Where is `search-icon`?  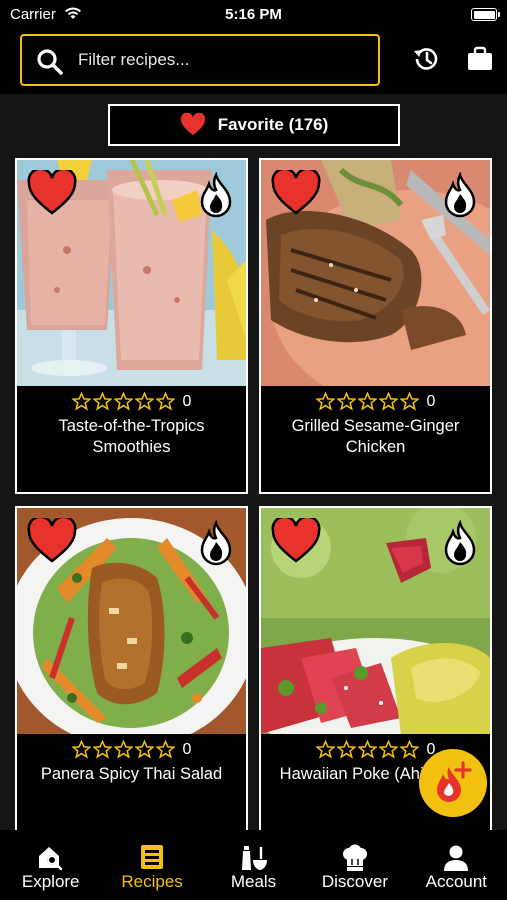
search-icon is located at coordinates (50, 62).